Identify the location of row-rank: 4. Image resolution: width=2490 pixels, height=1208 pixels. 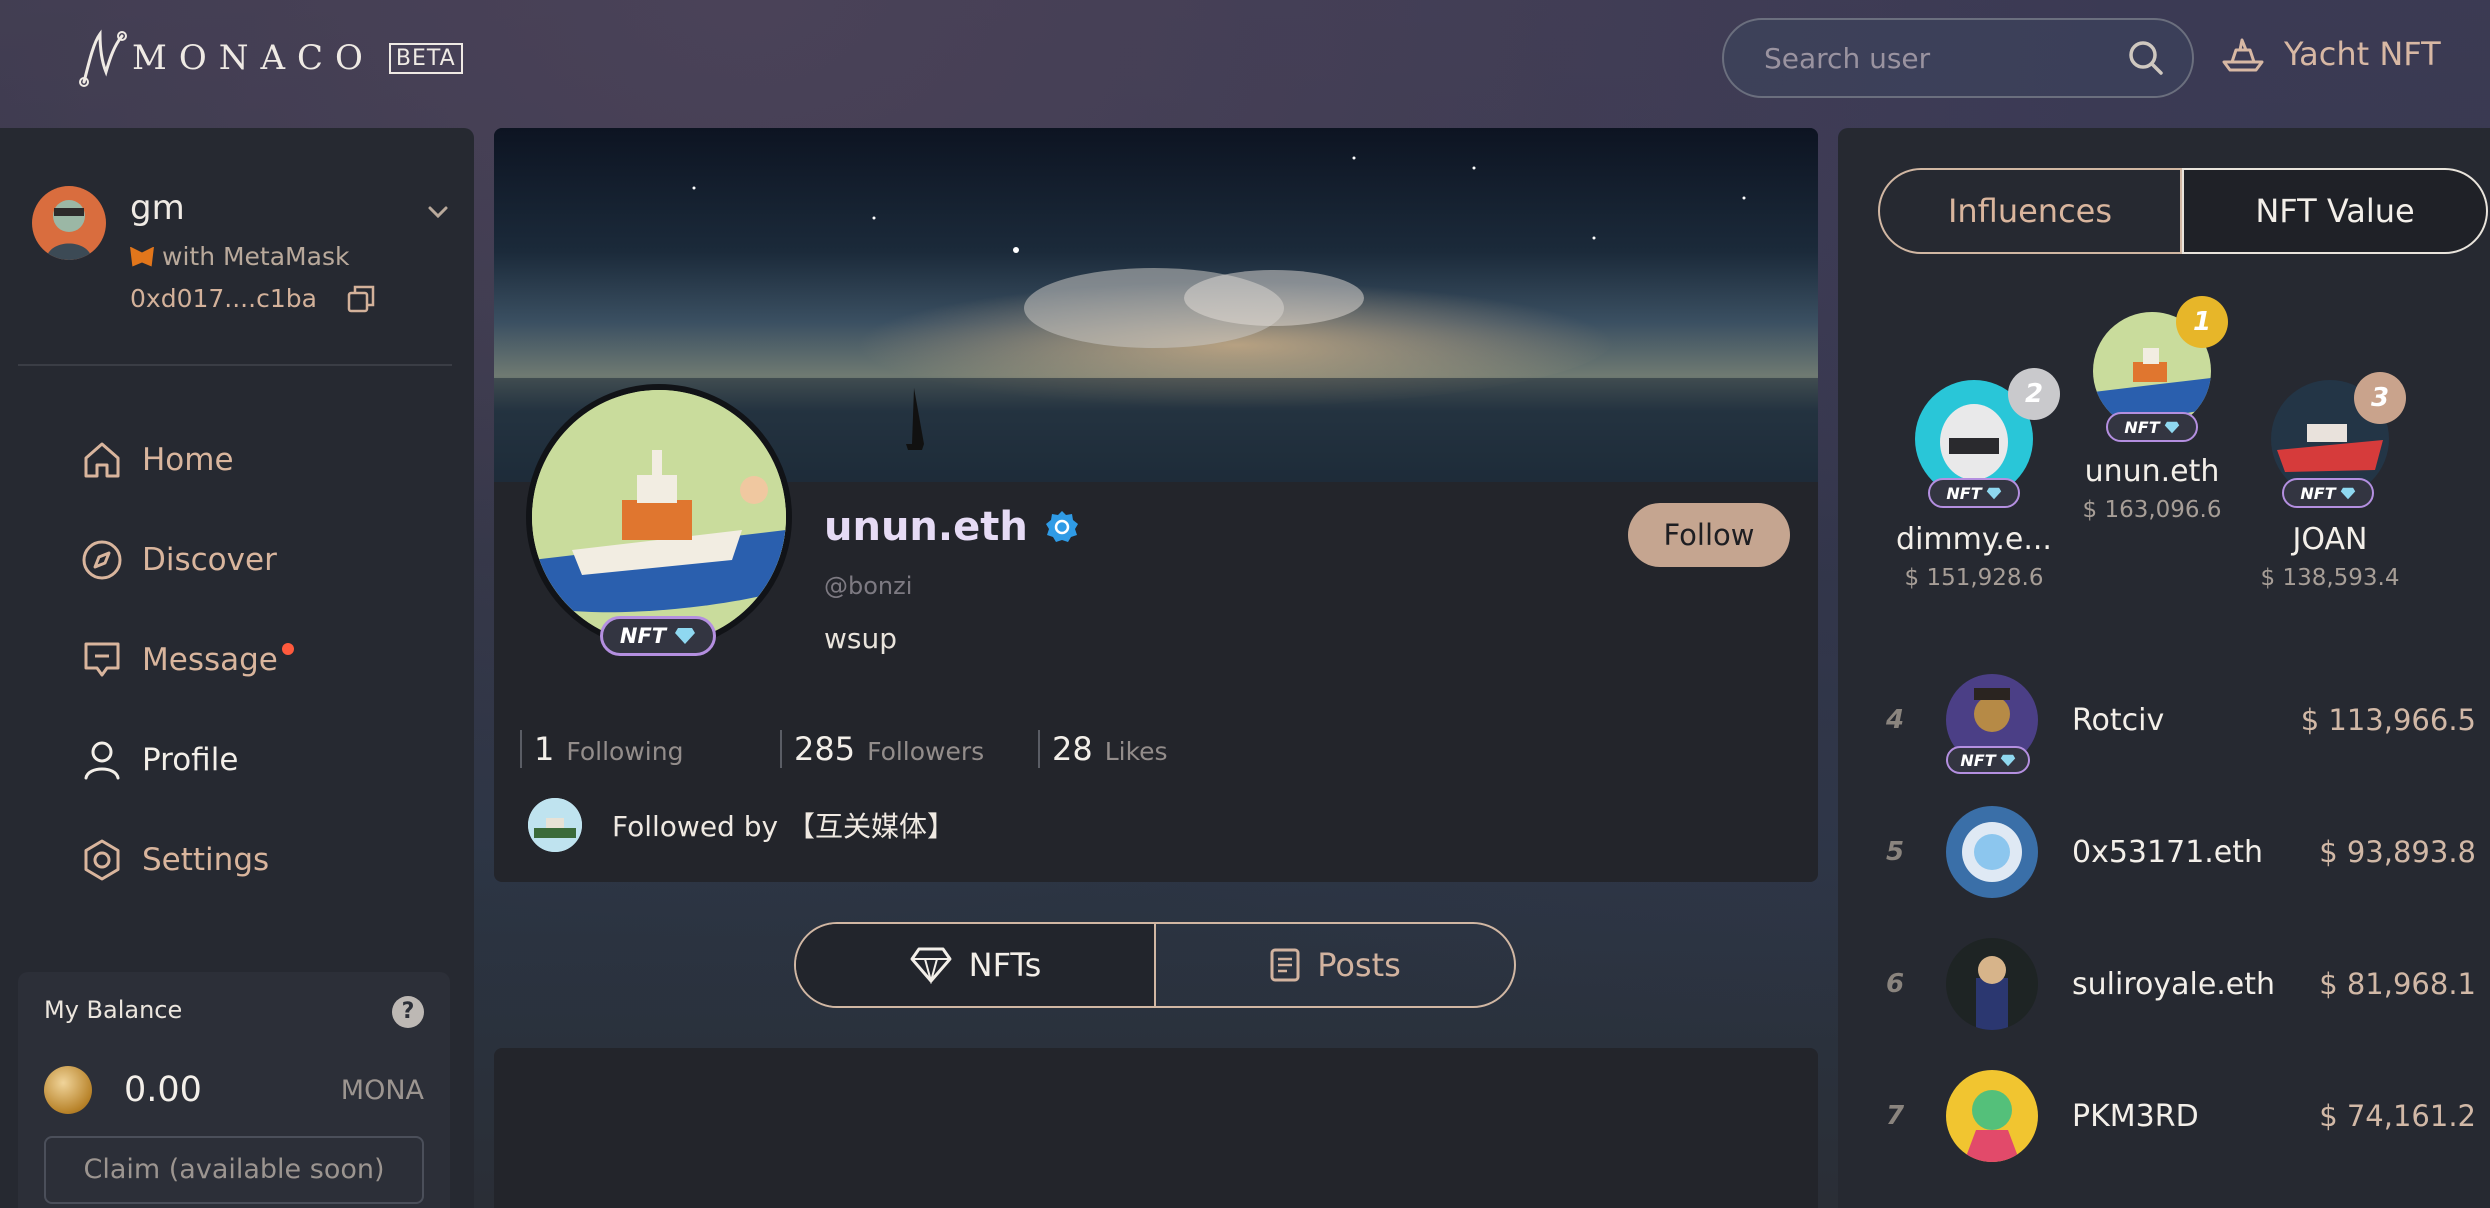
(1895, 720).